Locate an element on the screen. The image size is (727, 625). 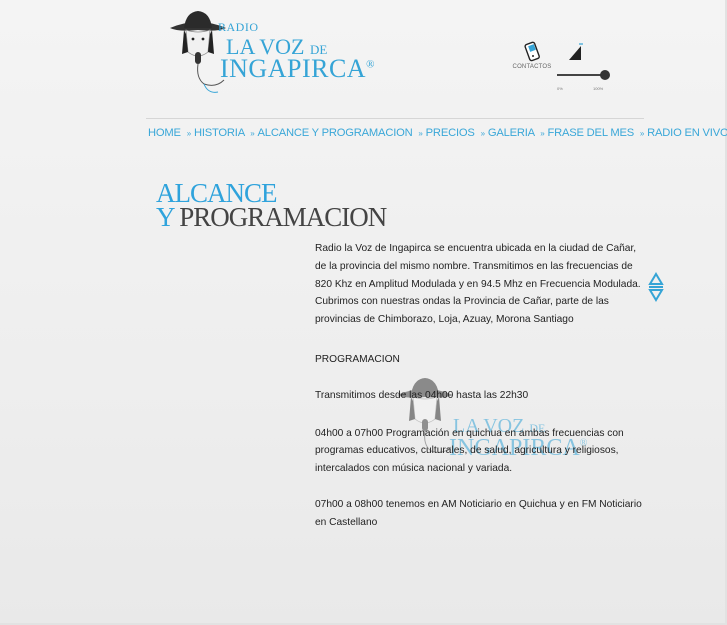
nav-item-galeria: GALERIA is located at coordinates (511, 133).